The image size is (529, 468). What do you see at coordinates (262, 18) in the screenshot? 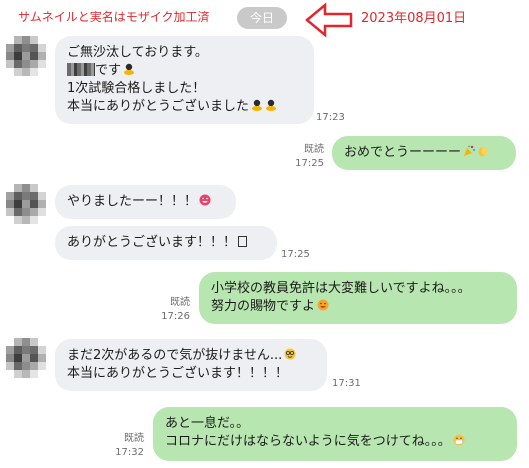
I see `date-separator: 今日` at bounding box center [262, 18].